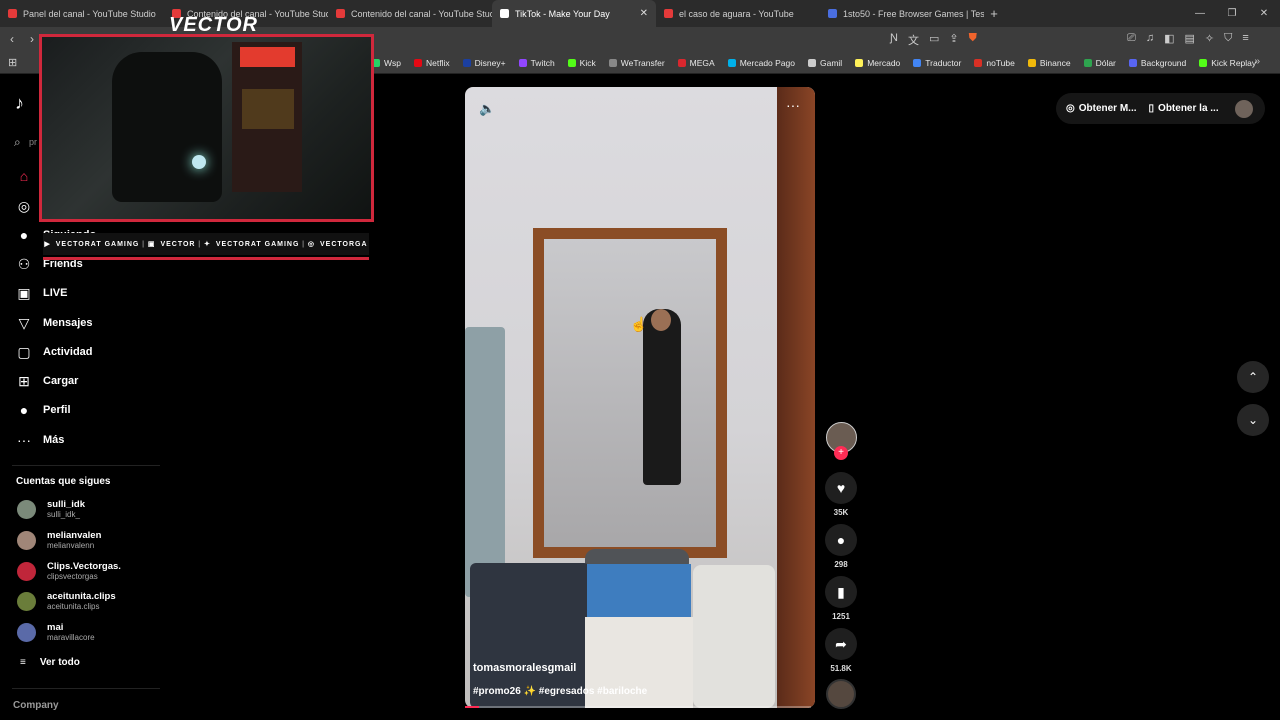 The width and height of the screenshot is (1280, 720). What do you see at coordinates (738, 13) in the screenshot?
I see `browser-tab: el caso de aguara - YouTube` at bounding box center [738, 13].